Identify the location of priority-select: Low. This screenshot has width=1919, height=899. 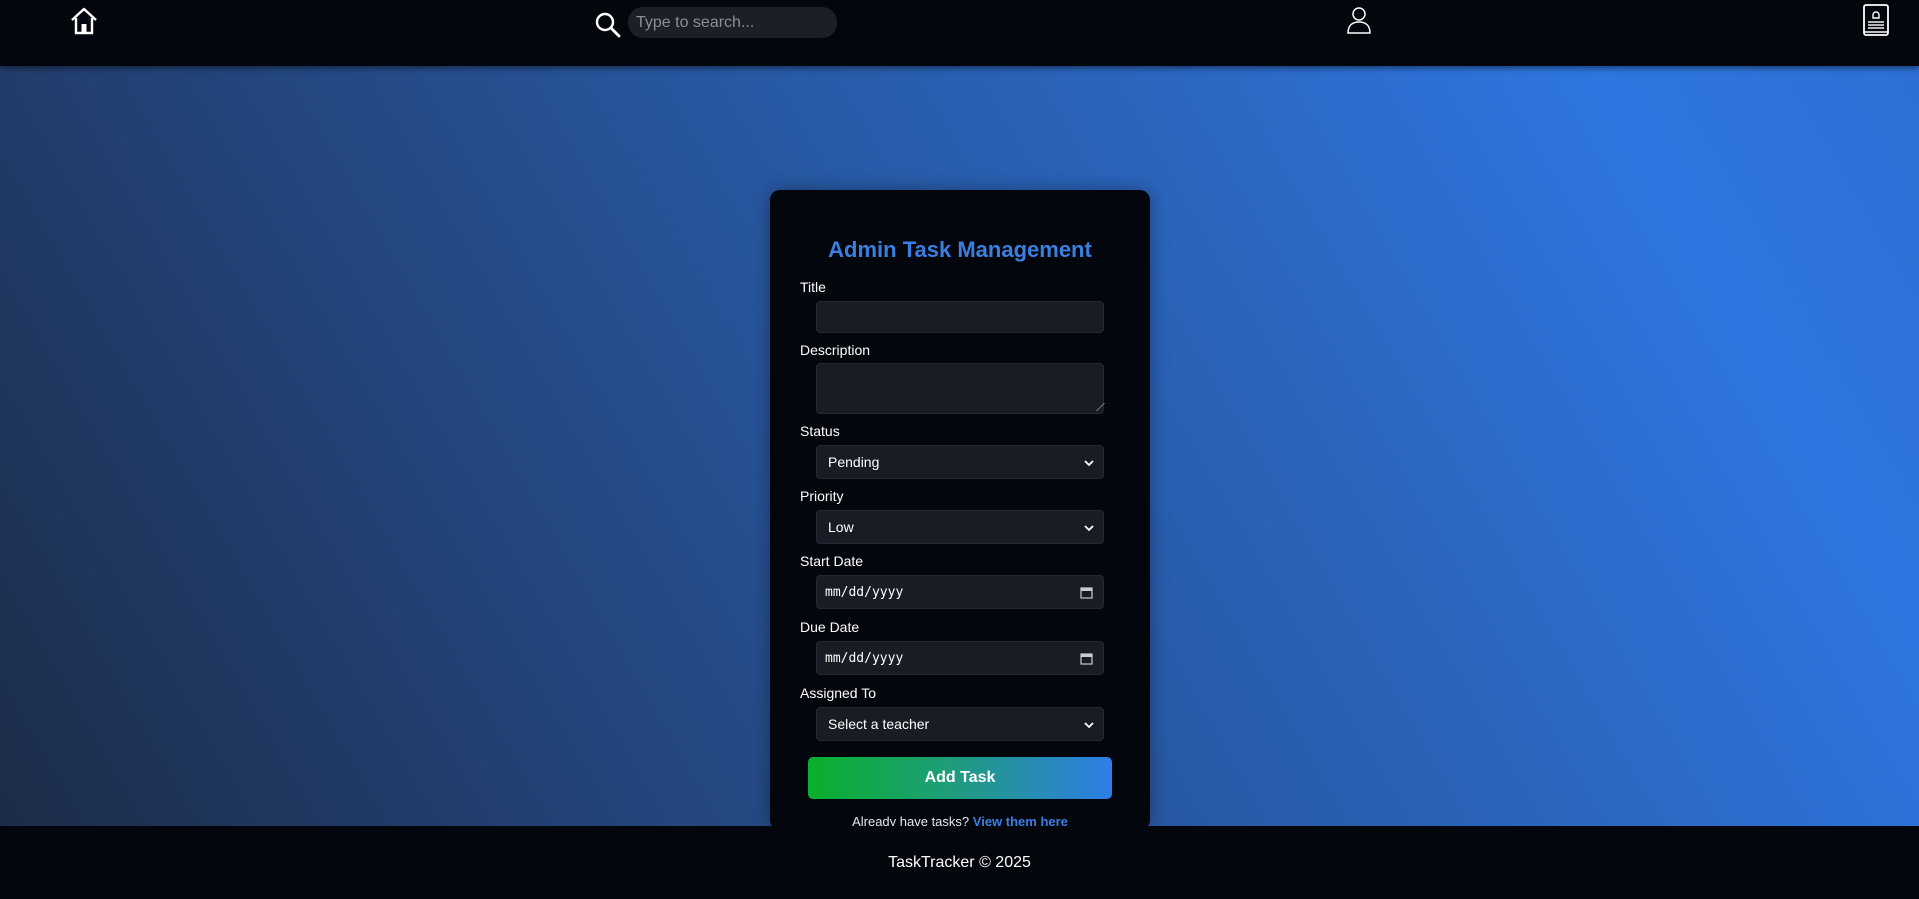
(960, 527).